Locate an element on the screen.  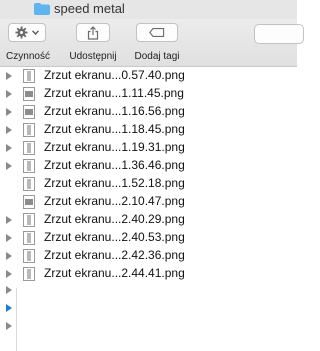
list-item: Zrzut ekranu...1.18.45.png is located at coordinates (148, 130).